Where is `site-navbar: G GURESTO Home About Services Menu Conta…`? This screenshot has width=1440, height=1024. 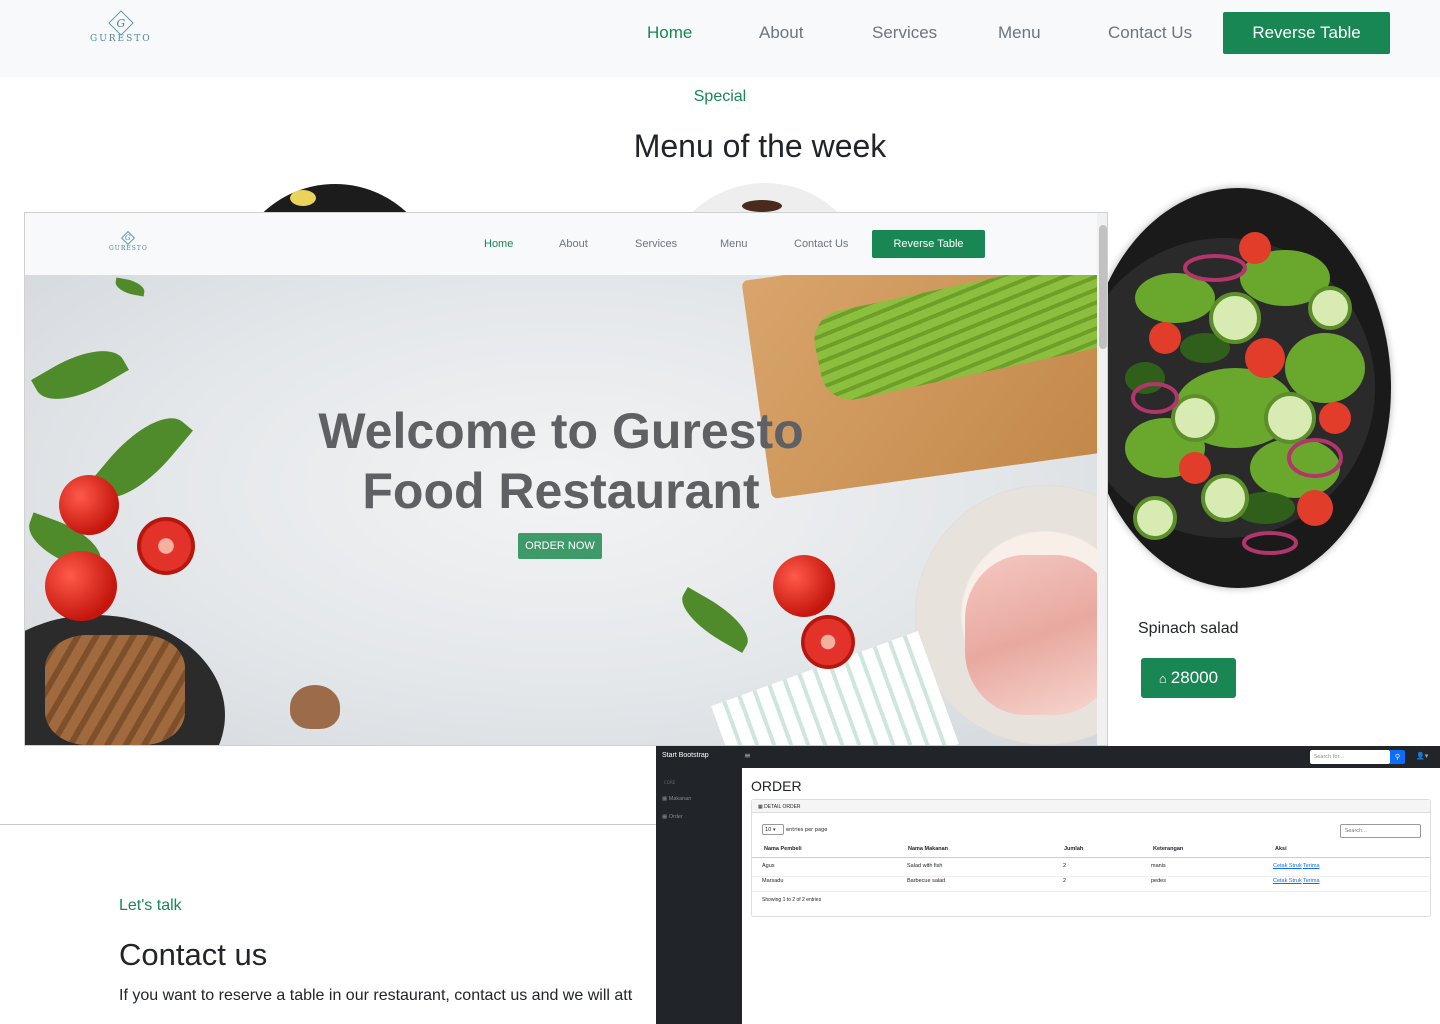 site-navbar: G GURESTO Home About Services Menu Conta… is located at coordinates (720, 38).